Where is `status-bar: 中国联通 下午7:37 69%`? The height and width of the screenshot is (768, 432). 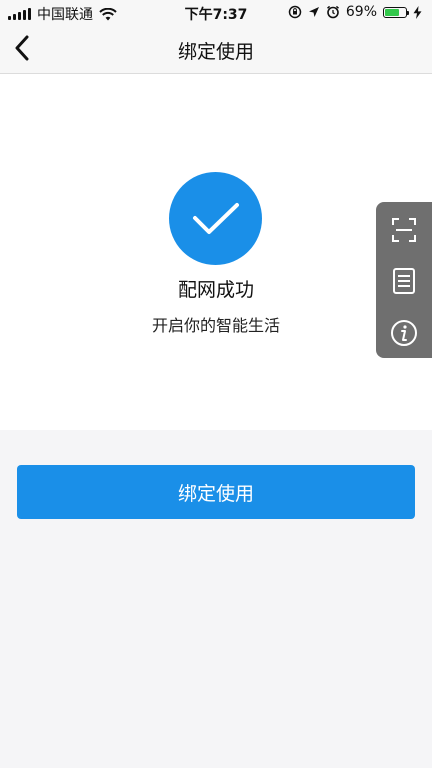
status-bar: 中国联通 下午7:37 69% is located at coordinates (216, 12).